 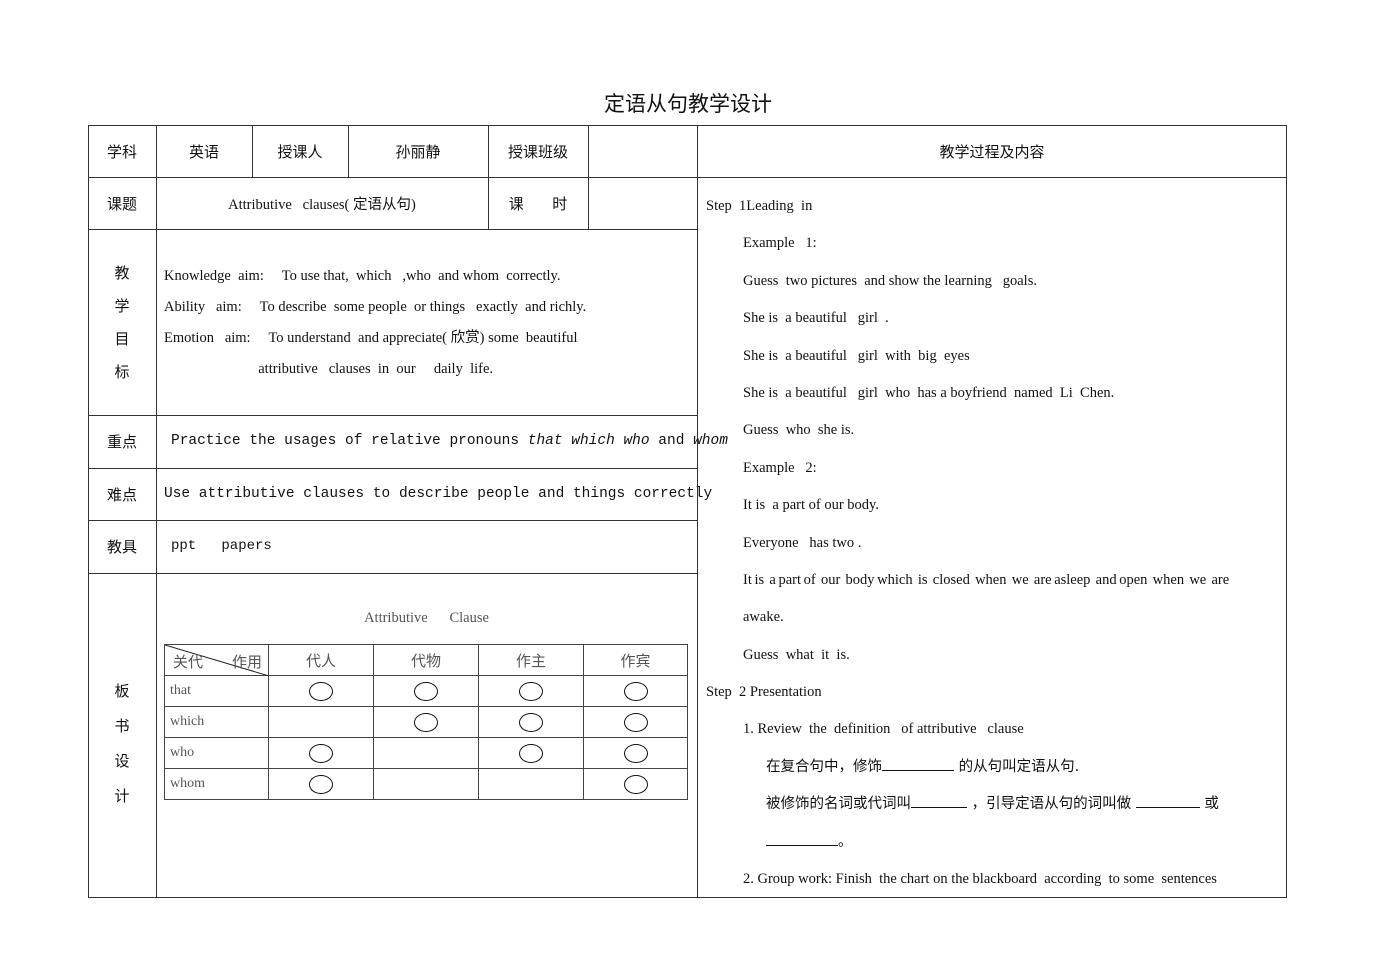 I want to click on pronoun-label: that, so click(x=216, y=691).